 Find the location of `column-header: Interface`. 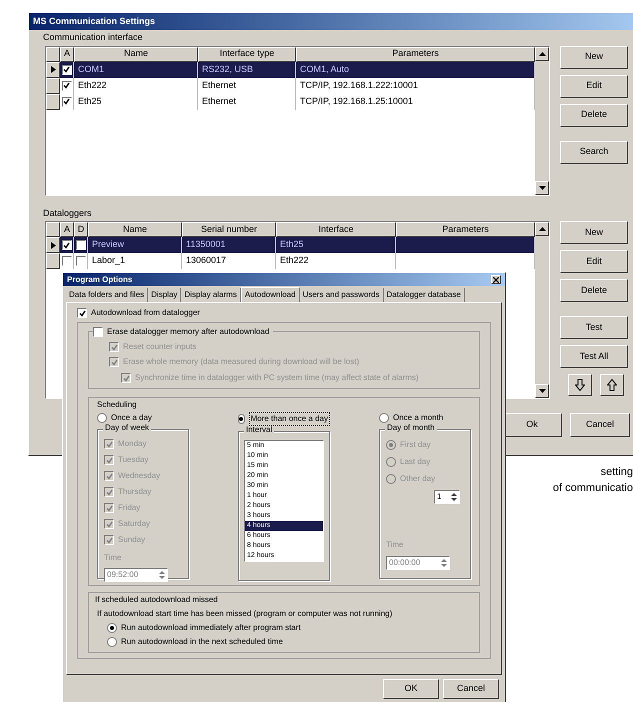

column-header: Interface is located at coordinates (336, 229).